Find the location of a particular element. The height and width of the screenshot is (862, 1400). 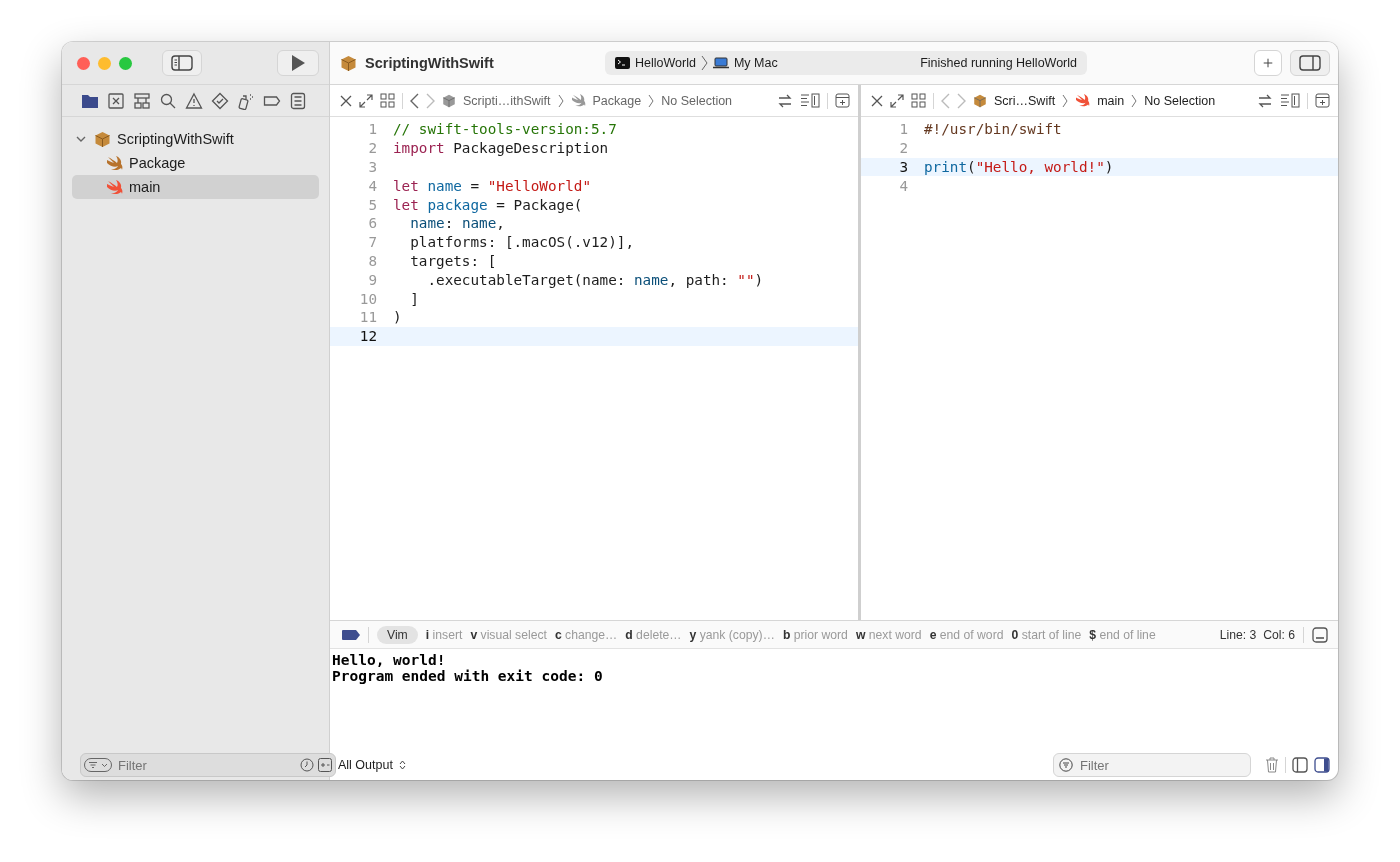

code-line: import PackageDescription is located at coordinates (501, 148).